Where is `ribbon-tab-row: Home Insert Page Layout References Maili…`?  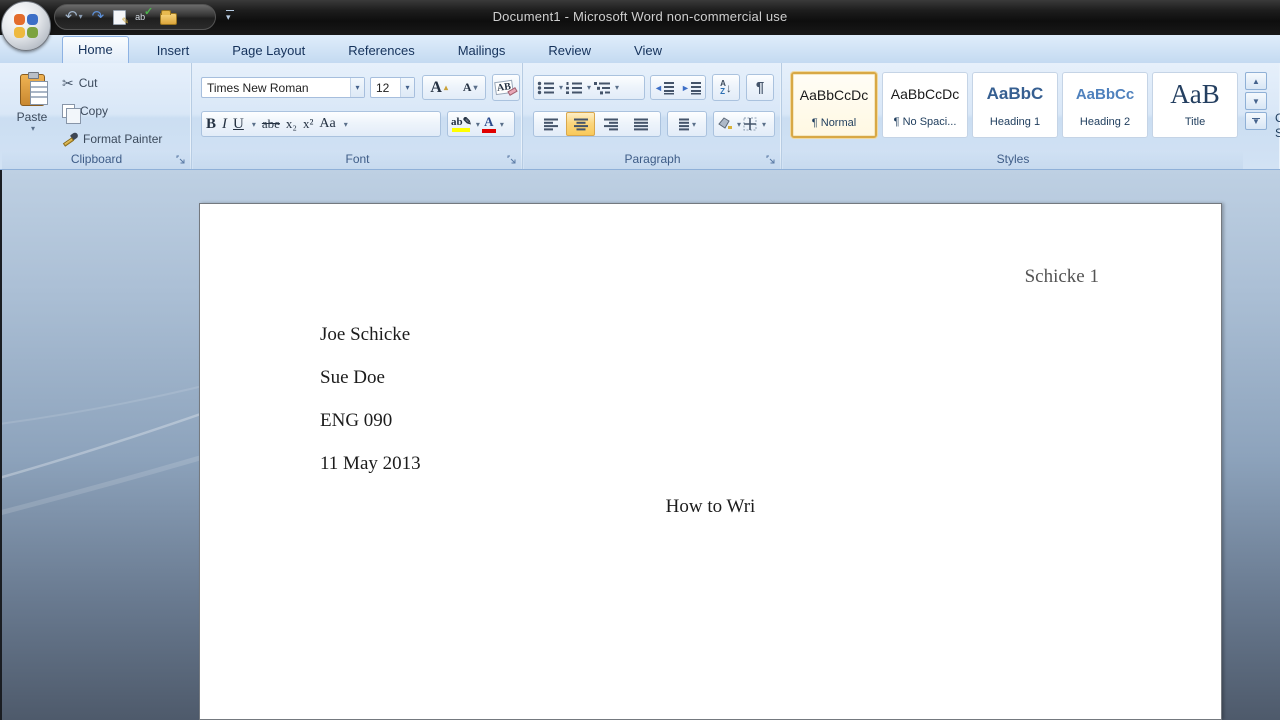 ribbon-tab-row: Home Insert Page Layout References Maili… is located at coordinates (640, 49).